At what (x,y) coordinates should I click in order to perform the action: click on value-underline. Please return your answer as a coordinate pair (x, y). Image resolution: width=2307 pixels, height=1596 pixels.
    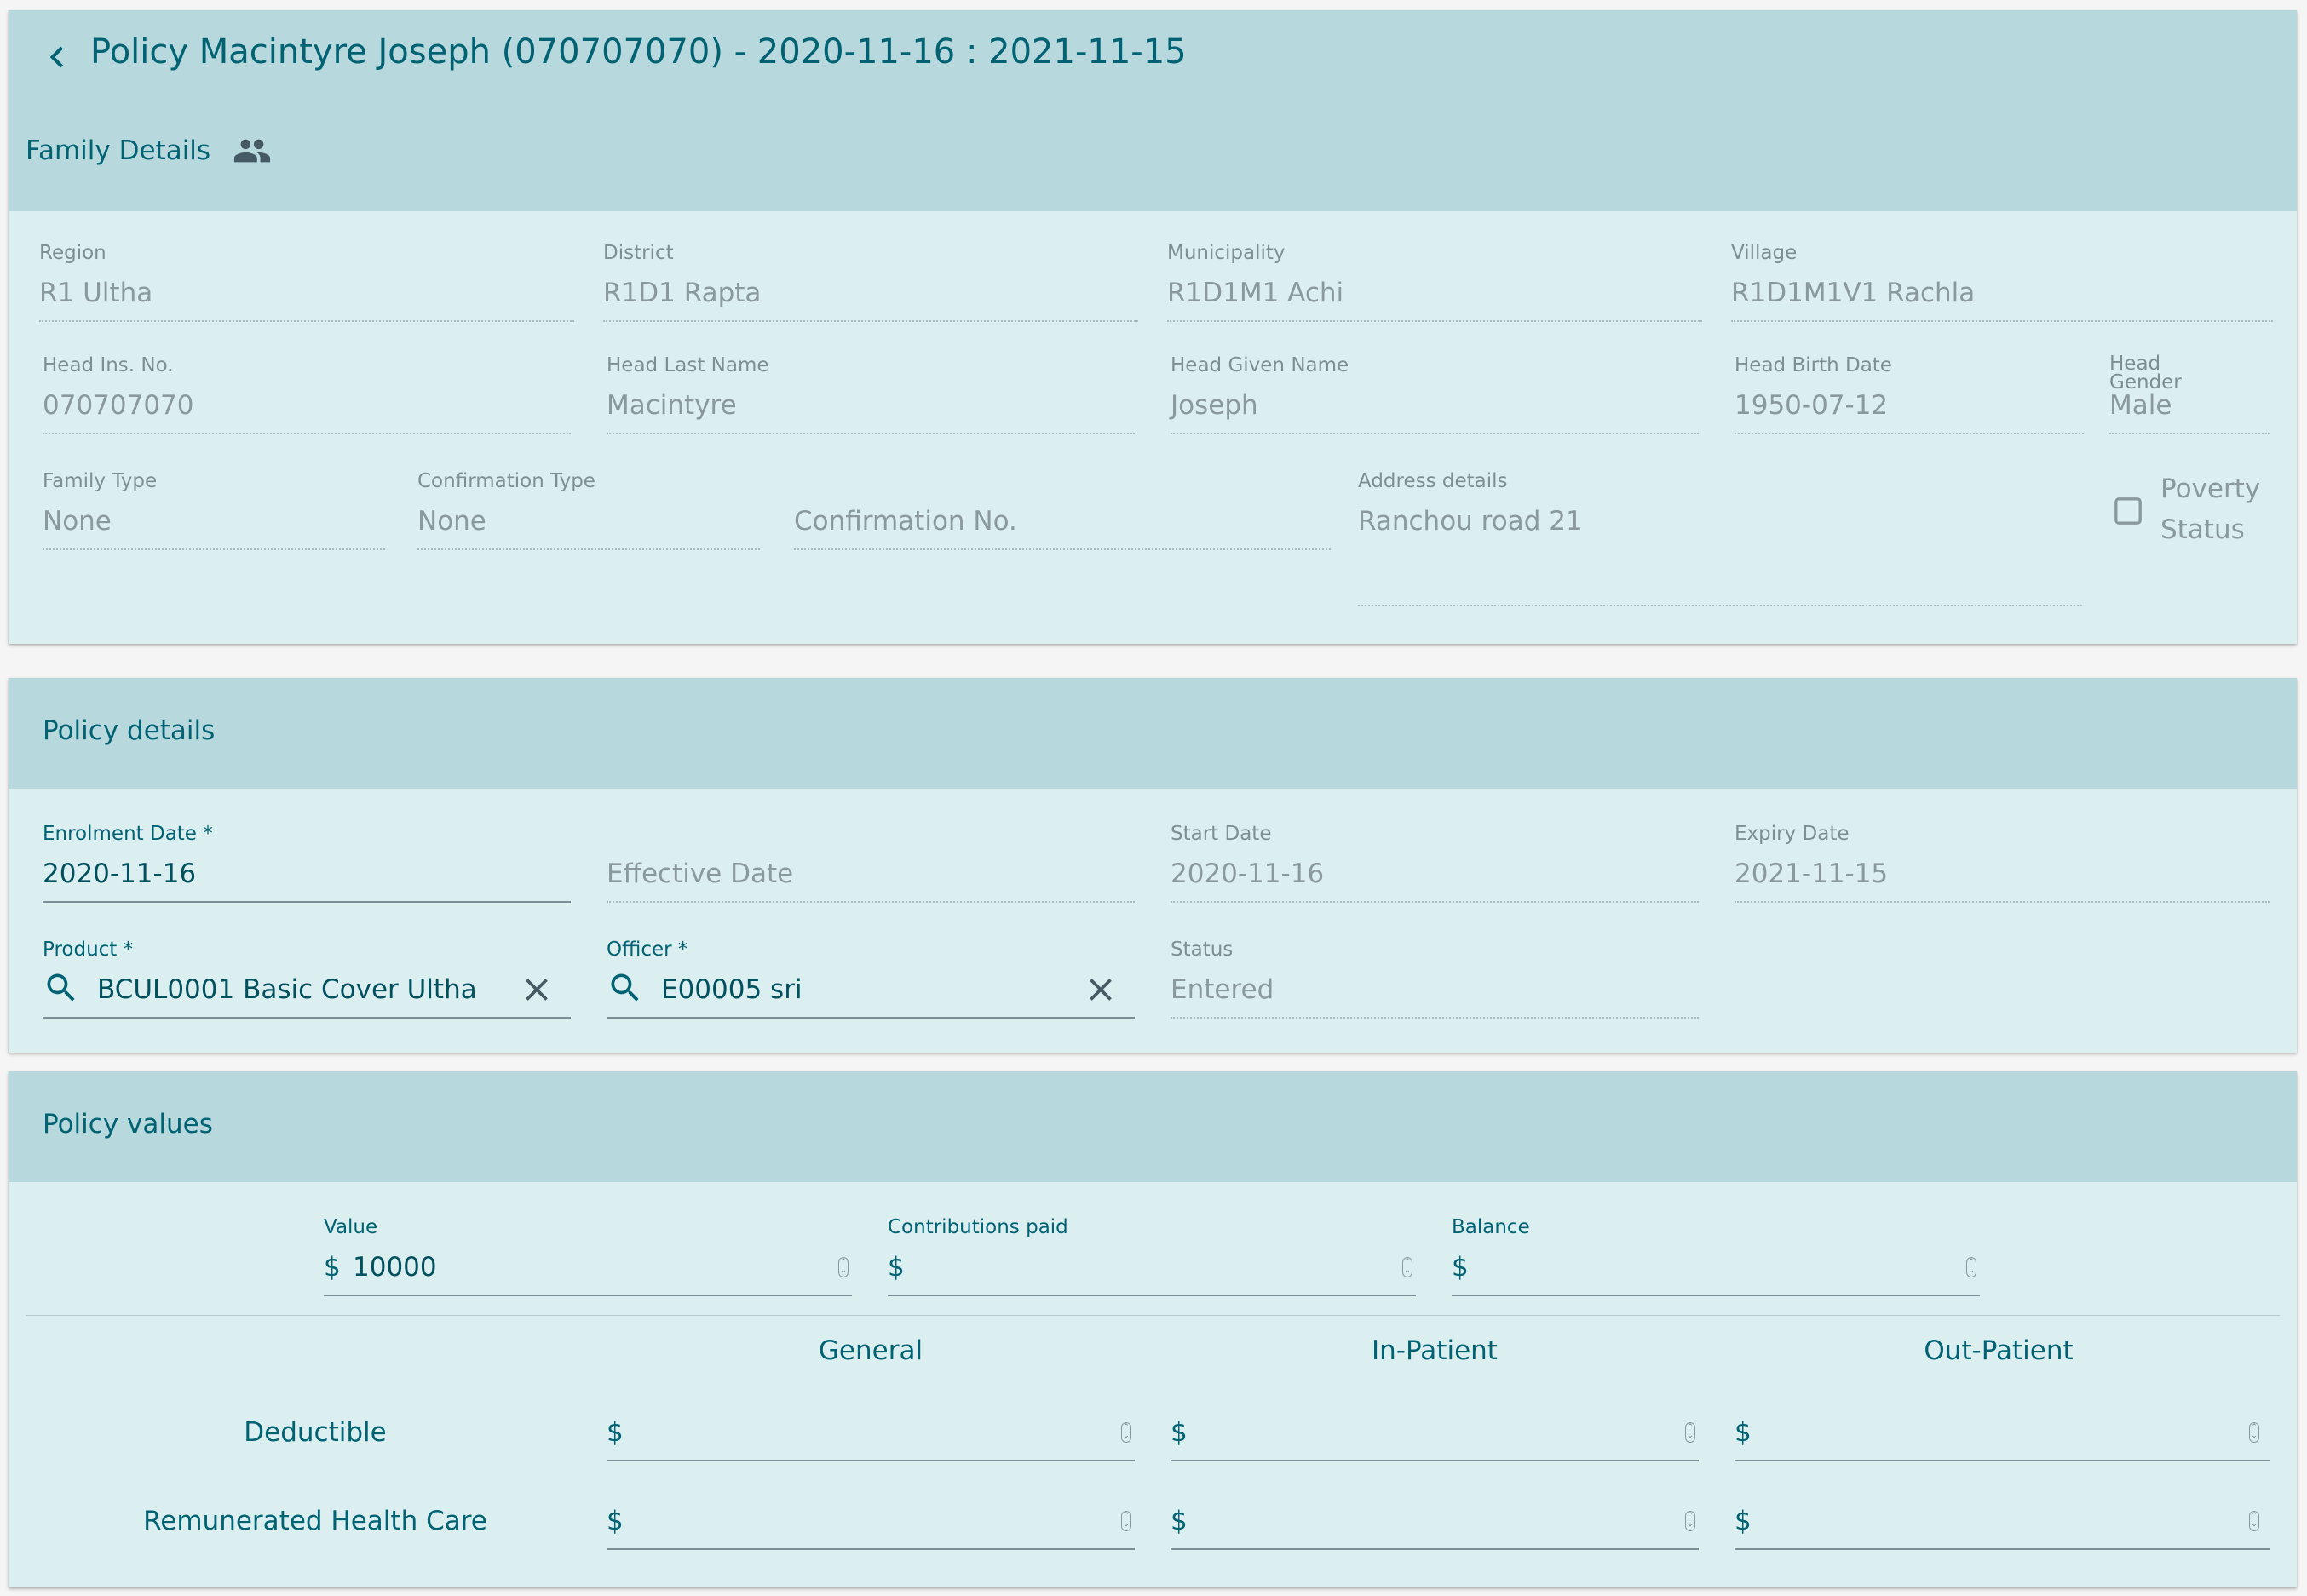
    Looking at the image, I should click on (588, 1295).